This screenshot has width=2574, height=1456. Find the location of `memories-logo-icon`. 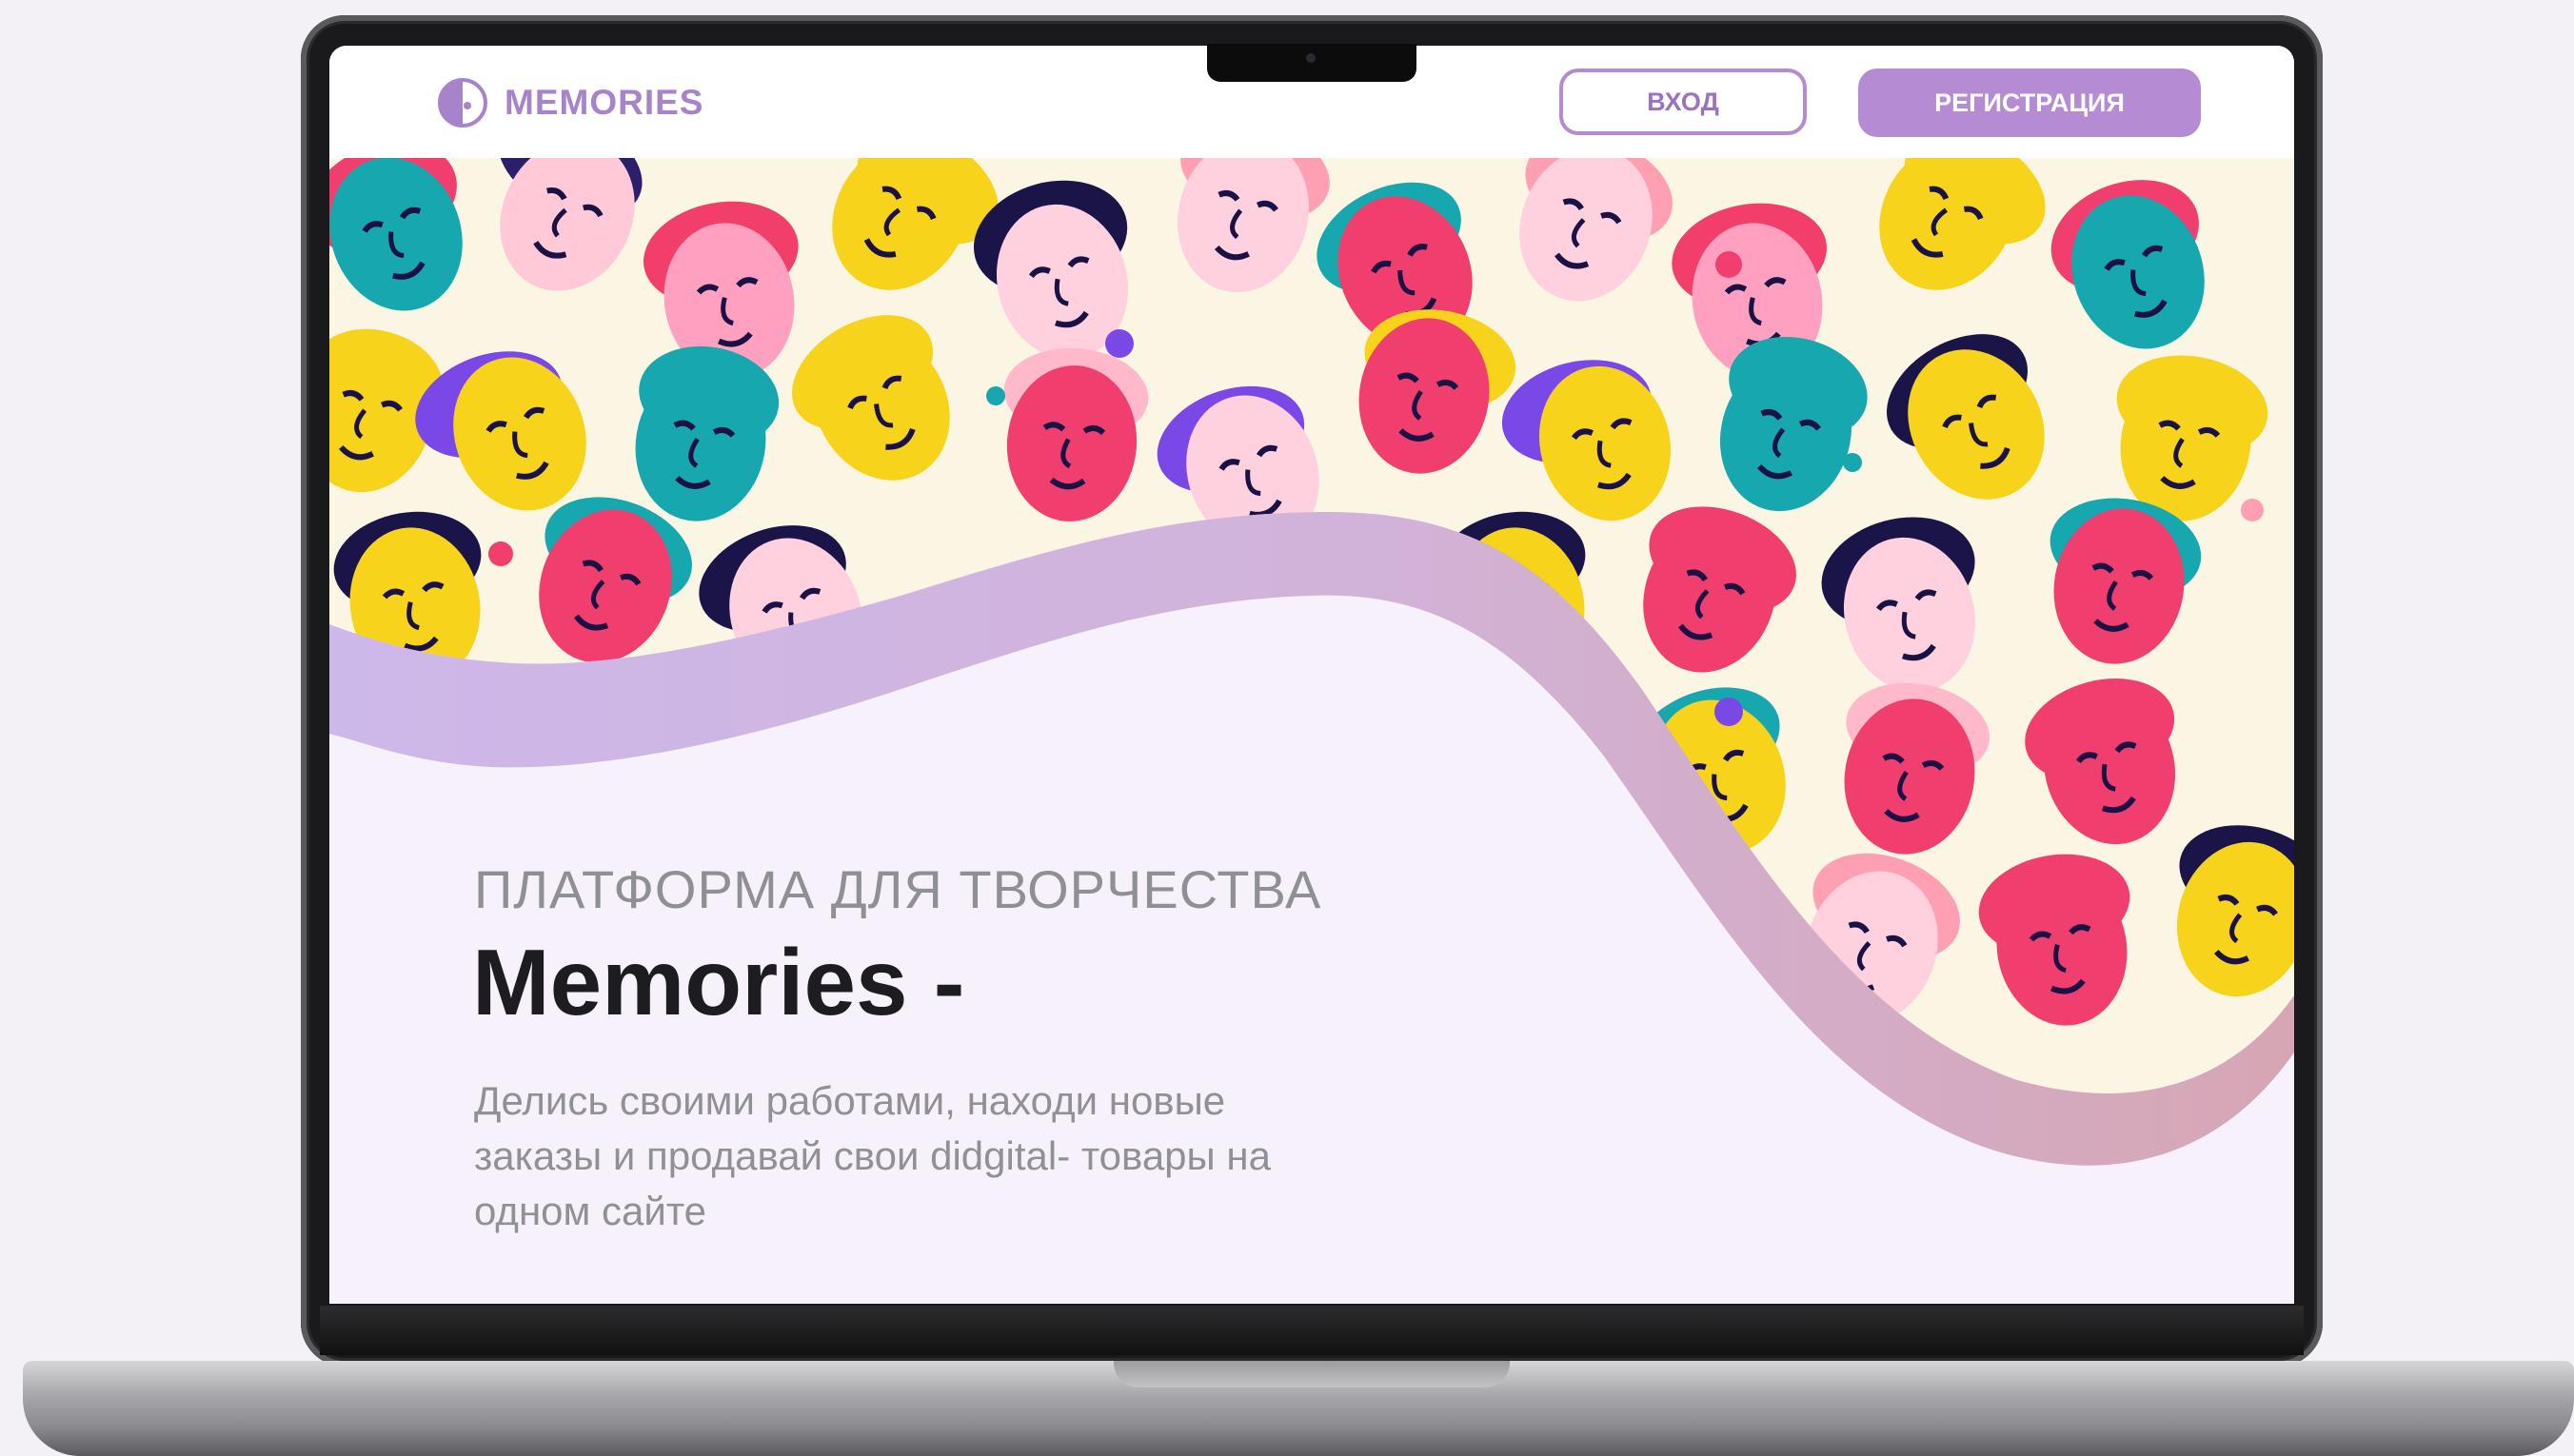

memories-logo-icon is located at coordinates (462, 103).